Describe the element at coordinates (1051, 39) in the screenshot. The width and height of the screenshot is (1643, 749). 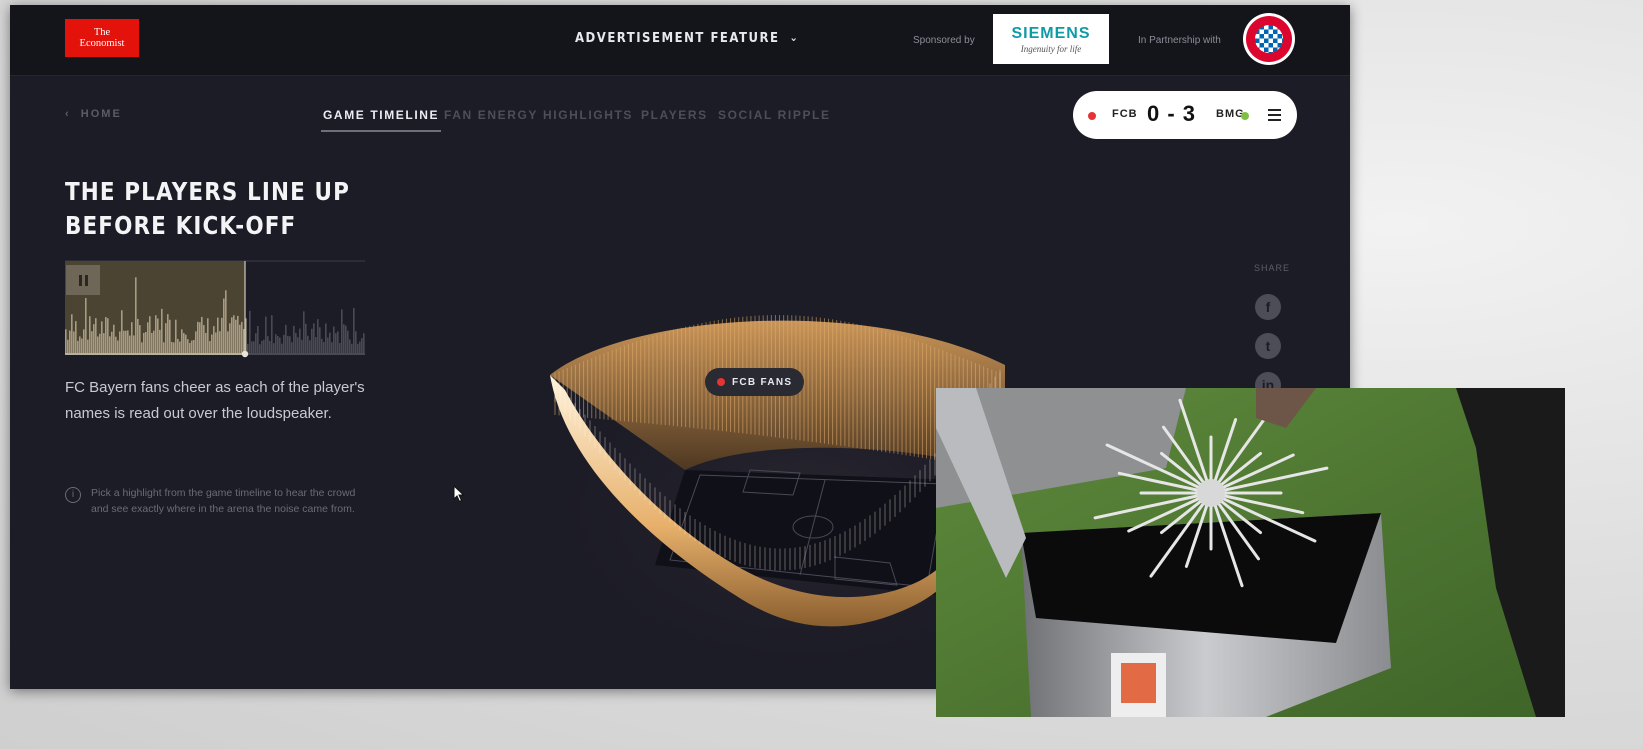
I see `siemens-logo: SIEMENS Ingenuity for life` at that location.